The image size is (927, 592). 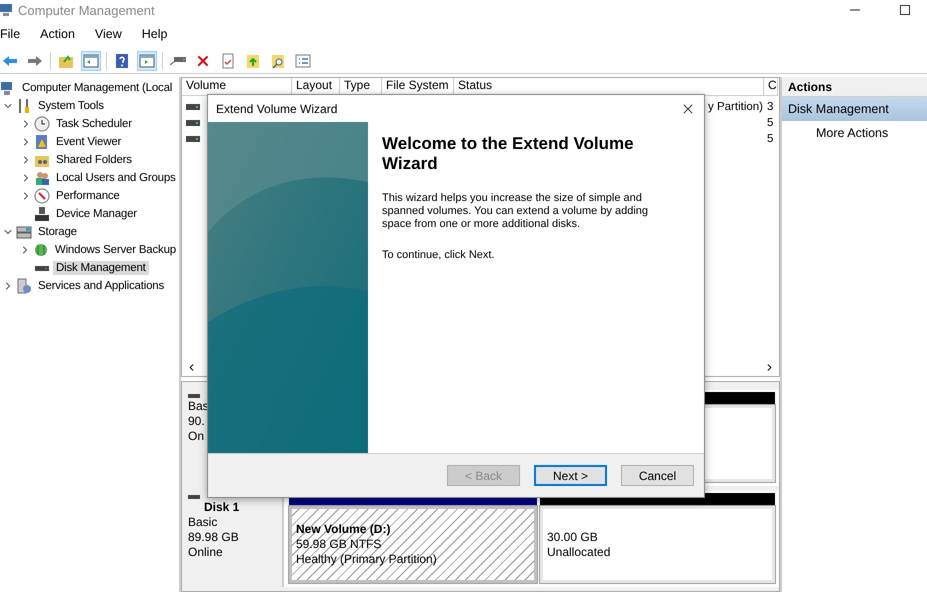 What do you see at coordinates (101, 268) in the screenshot?
I see `tree-item: Disk Management` at bounding box center [101, 268].